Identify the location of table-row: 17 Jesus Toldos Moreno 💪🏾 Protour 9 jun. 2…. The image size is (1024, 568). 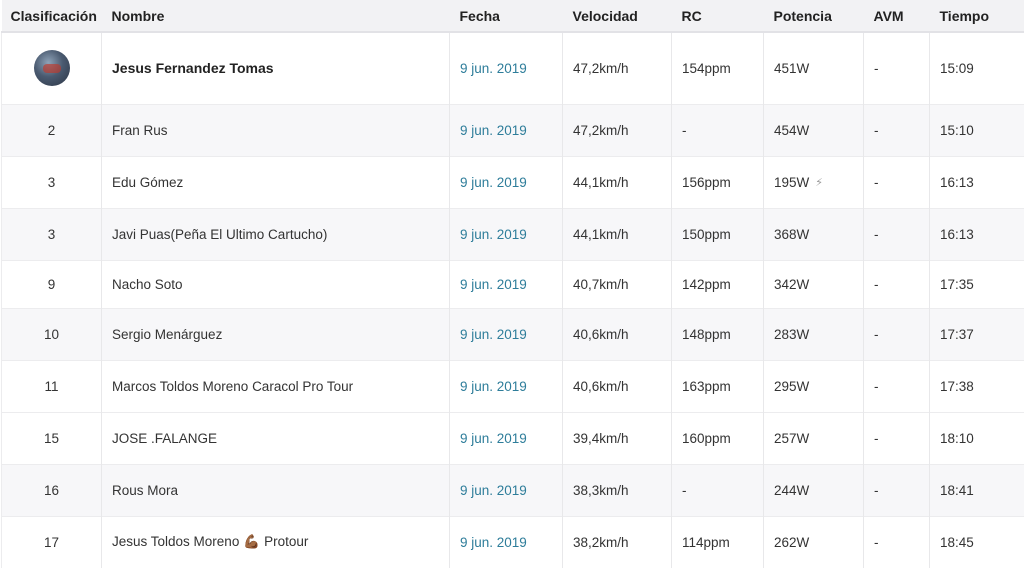
(512, 541).